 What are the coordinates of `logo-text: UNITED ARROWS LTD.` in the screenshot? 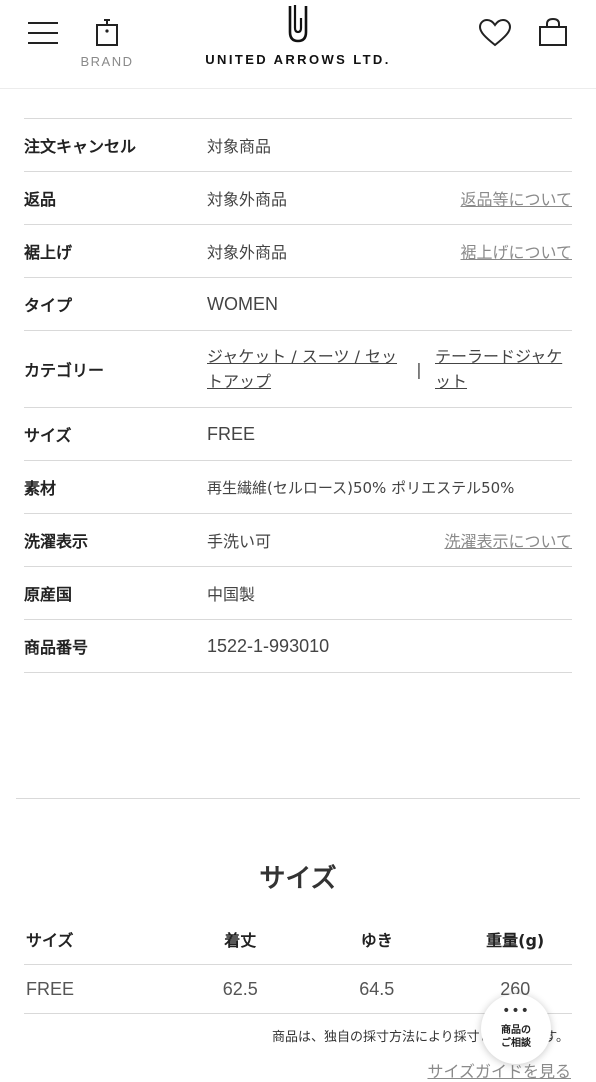 It's located at (298, 59).